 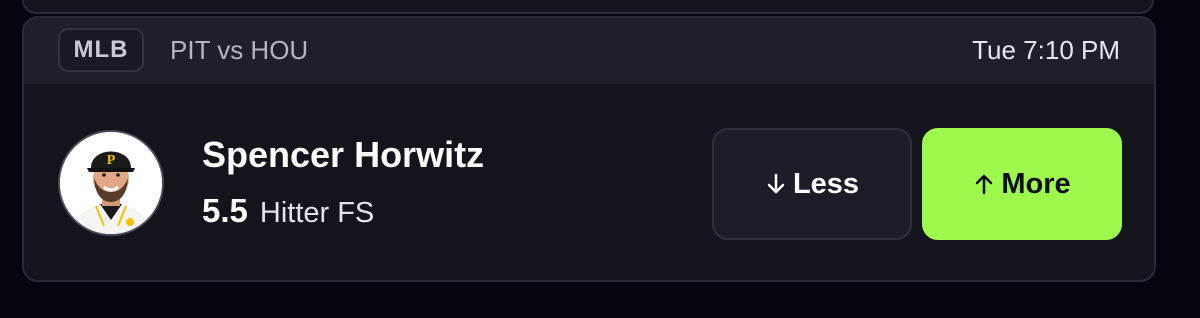 I want to click on more-label: More, so click(x=1036, y=183).